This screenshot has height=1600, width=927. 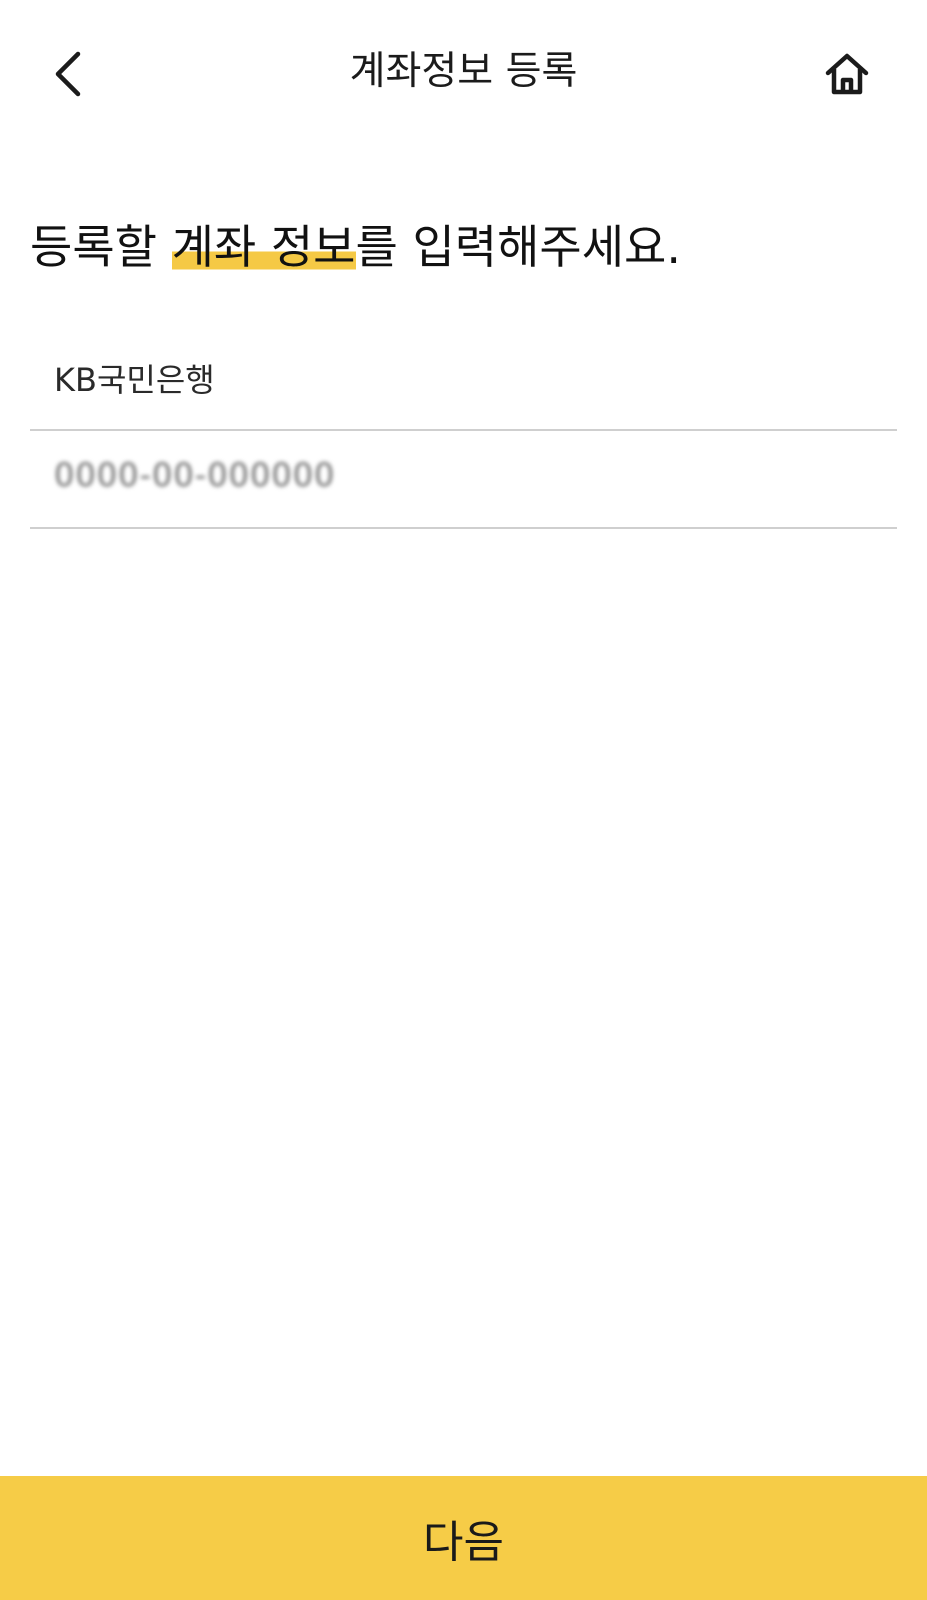 I want to click on account-number-value: 0000-00-000000, so click(x=194, y=475).